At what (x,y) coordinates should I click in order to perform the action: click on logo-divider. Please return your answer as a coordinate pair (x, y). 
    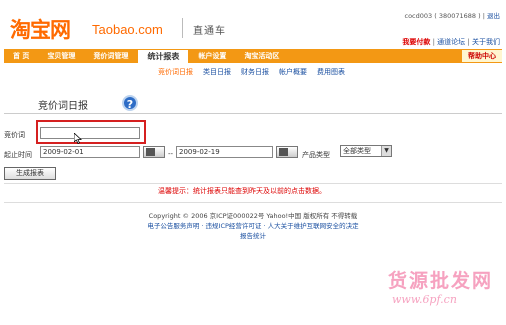
    Looking at the image, I should click on (182, 28).